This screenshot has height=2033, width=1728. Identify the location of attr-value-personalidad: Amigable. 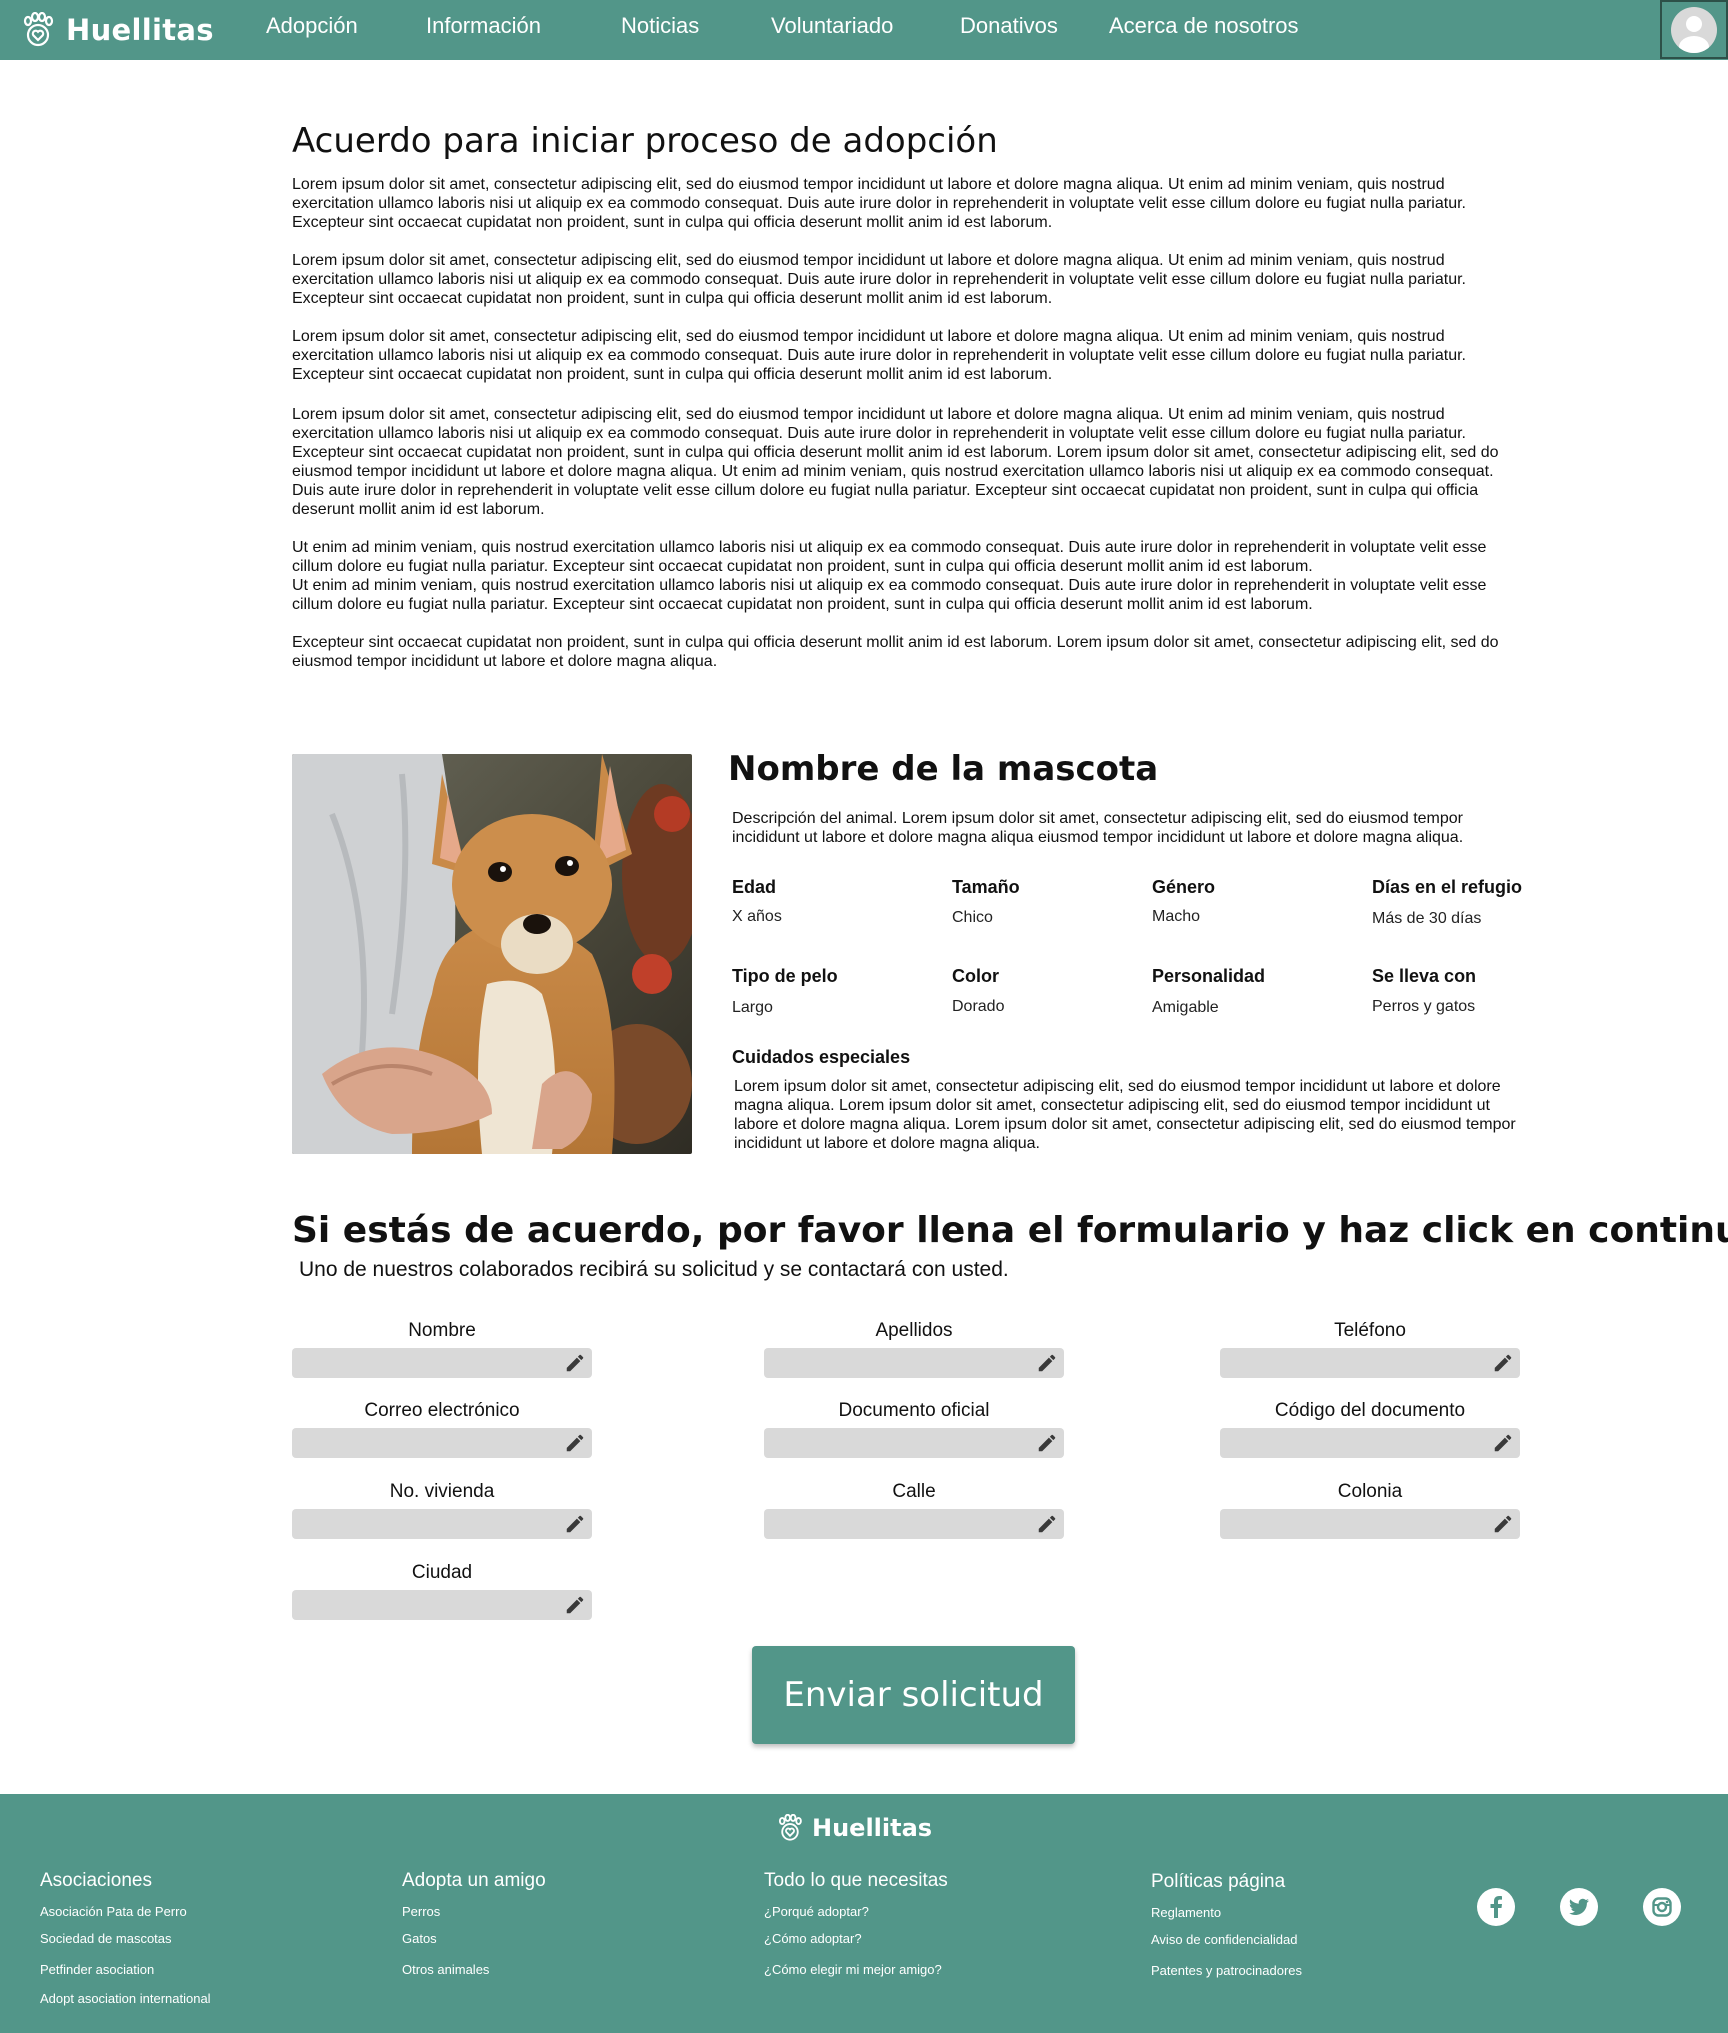
(1185, 1007).